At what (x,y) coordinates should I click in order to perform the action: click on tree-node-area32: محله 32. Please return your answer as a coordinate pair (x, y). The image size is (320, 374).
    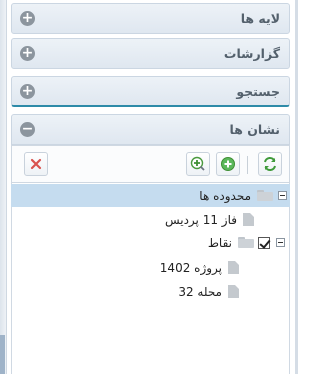
    Looking at the image, I should click on (207, 291).